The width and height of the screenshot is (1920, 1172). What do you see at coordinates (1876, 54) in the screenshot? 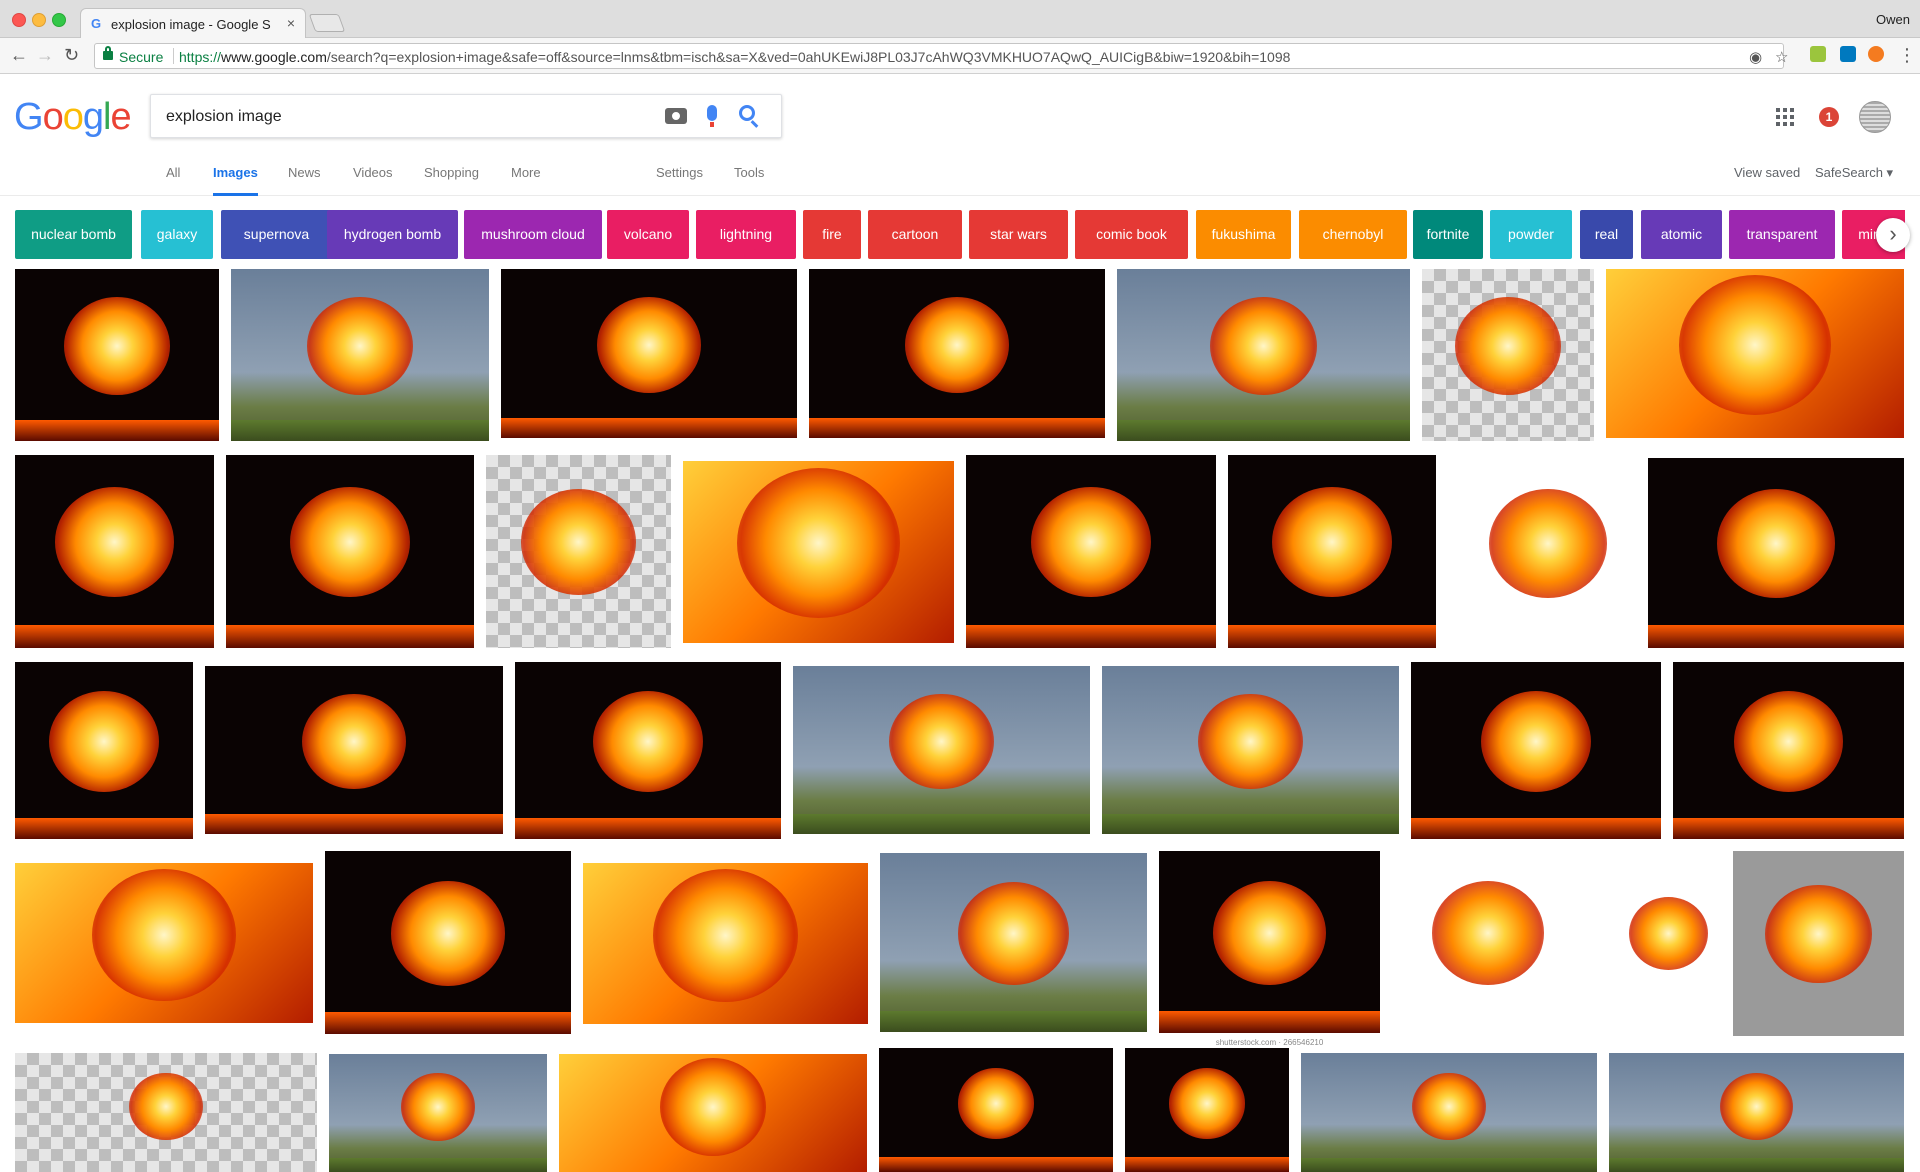
I see `extension-burst-icon` at bounding box center [1876, 54].